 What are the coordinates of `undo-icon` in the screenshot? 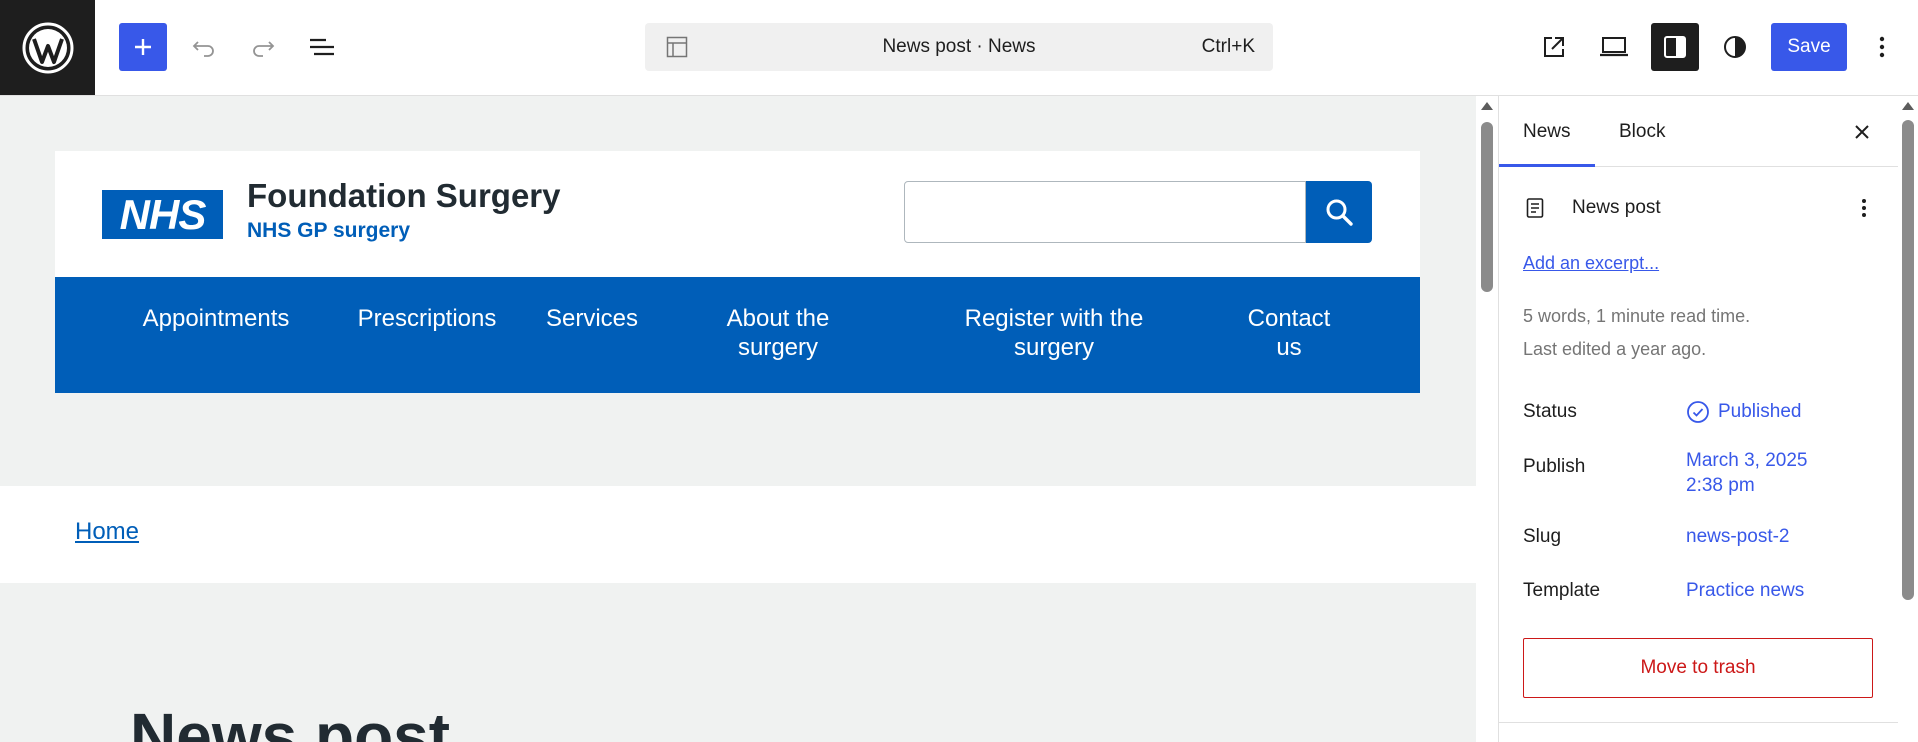 It's located at (203, 49).